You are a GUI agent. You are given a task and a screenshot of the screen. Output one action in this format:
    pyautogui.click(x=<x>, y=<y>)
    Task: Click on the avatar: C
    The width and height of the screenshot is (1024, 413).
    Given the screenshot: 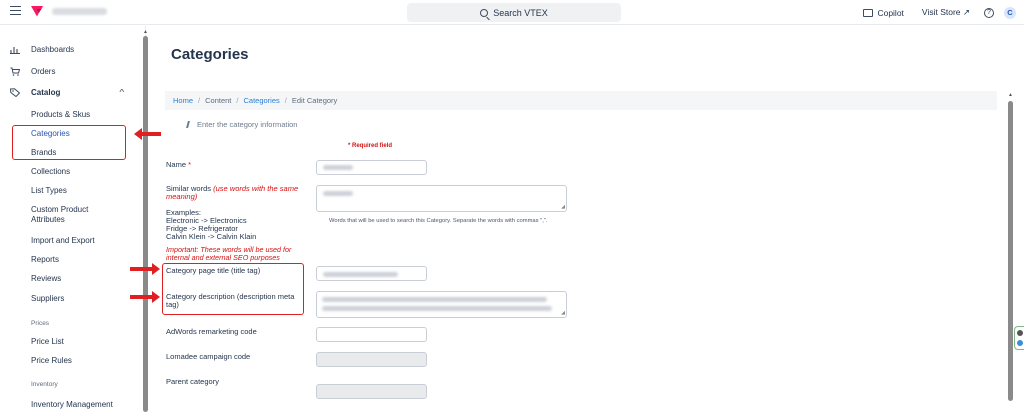 What is the action you would take?
    pyautogui.click(x=1010, y=12)
    